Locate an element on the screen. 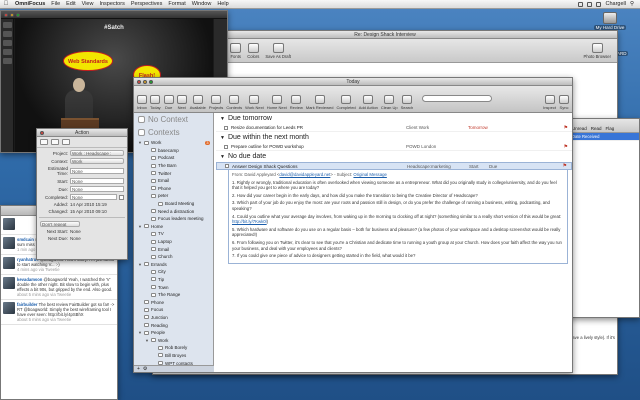 The image size is (640, 400). action-tab-icon is located at coordinates (44, 142).